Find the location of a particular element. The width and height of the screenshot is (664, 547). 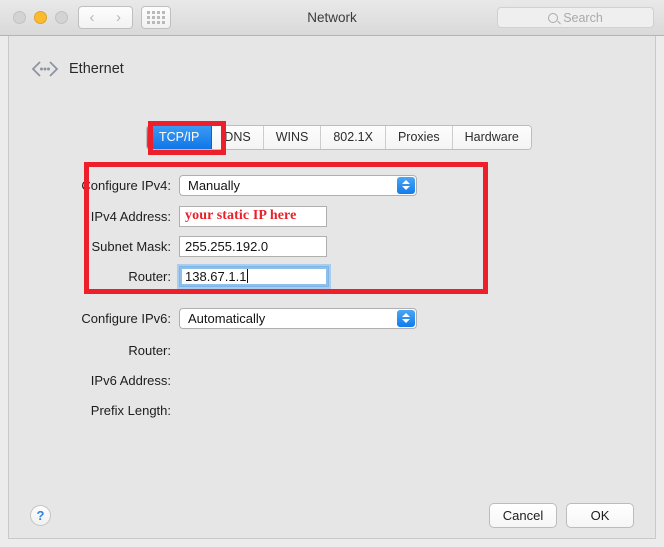

tab-hardware: Hardware is located at coordinates (491, 137).